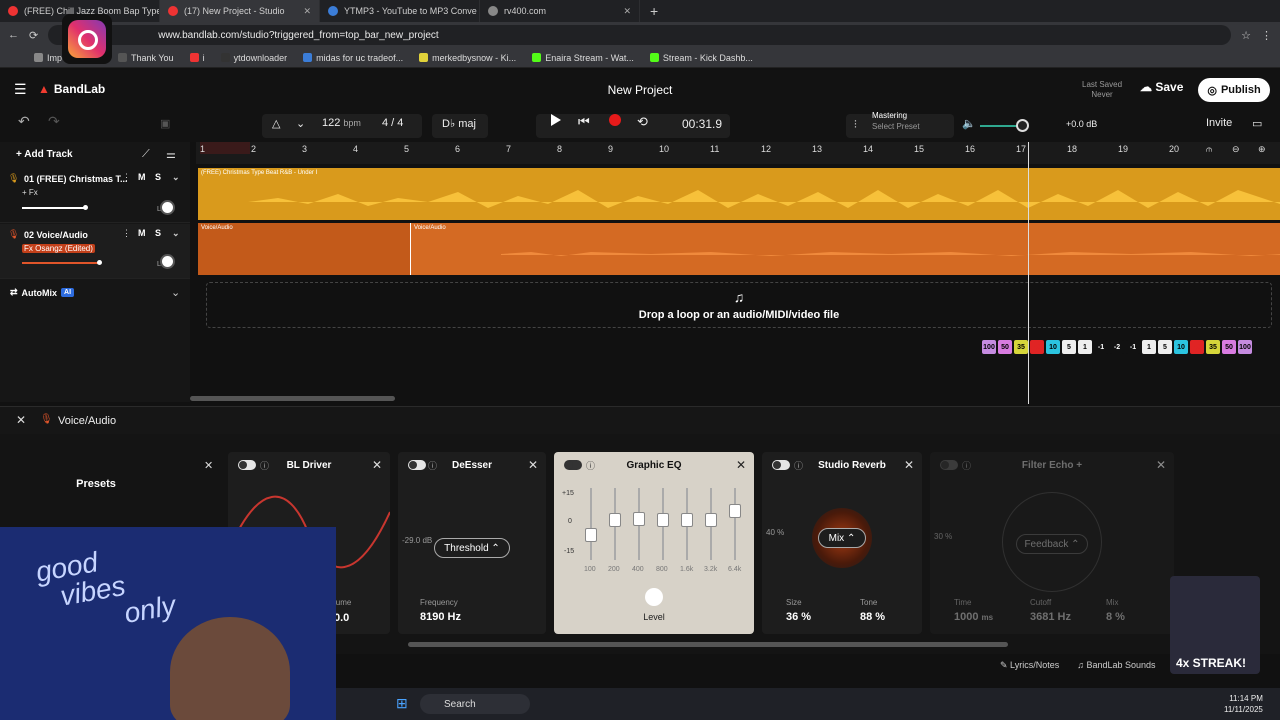 The height and width of the screenshot is (720, 1280). Describe the element at coordinates (165, 123) in the screenshot. I see `snap-icon: ▣` at that location.